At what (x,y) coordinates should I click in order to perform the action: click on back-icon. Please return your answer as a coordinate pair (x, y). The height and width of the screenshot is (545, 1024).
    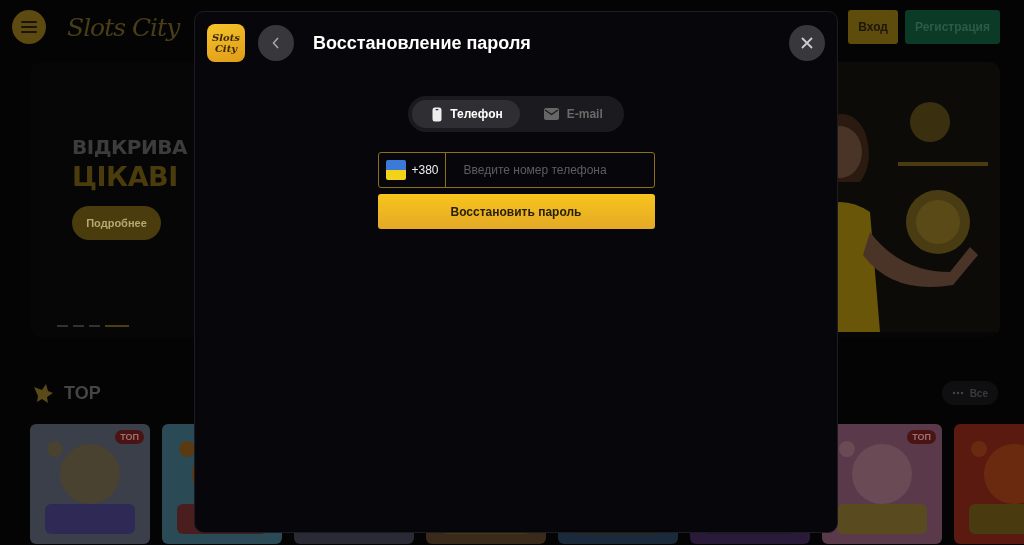
    Looking at the image, I should click on (276, 43).